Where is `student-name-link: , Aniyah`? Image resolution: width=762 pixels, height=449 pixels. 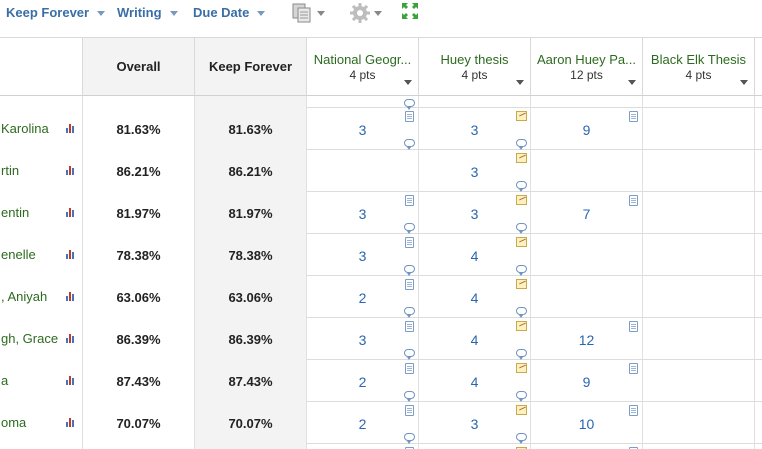 student-name-link: , Aniyah is located at coordinates (24, 296).